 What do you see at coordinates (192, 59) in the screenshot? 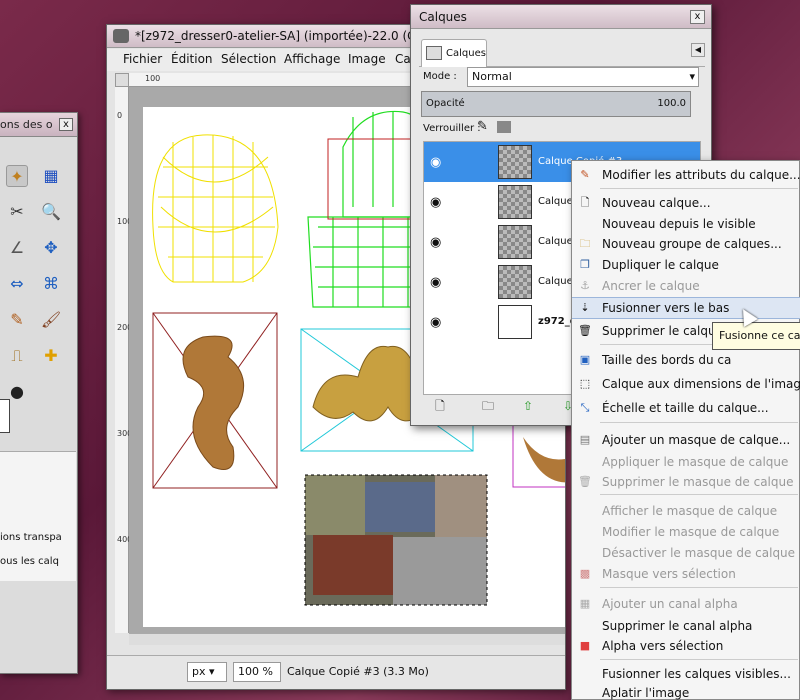
I see `menu-edition: Édition` at bounding box center [192, 59].